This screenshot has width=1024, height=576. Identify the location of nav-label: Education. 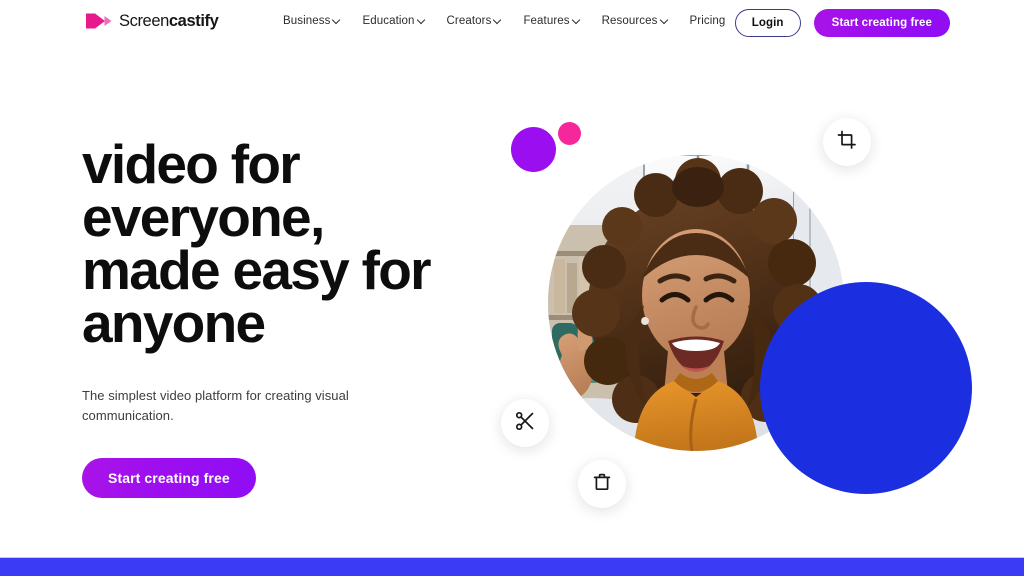
(388, 21).